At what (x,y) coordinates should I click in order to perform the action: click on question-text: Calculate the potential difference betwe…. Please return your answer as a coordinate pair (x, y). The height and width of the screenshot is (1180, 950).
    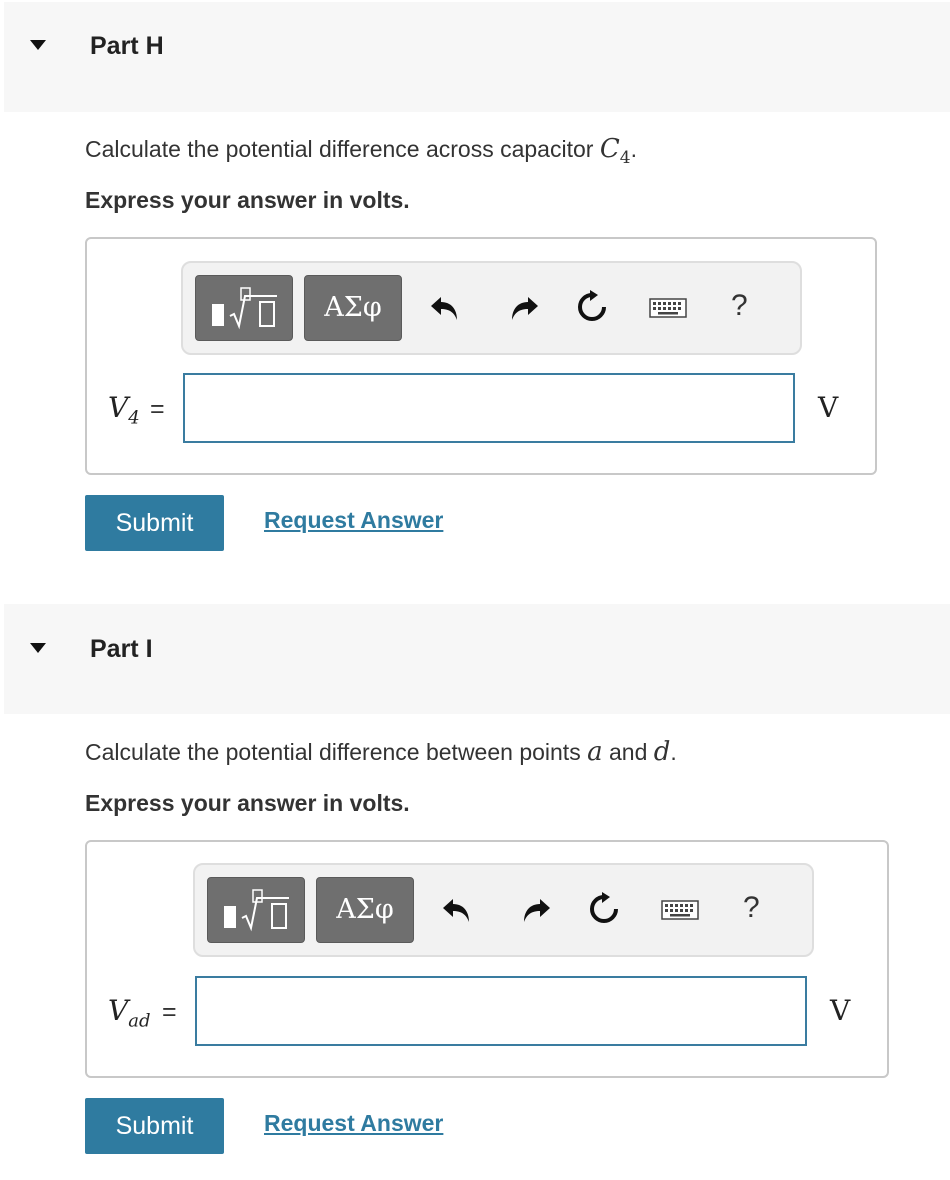
    Looking at the image, I should click on (381, 752).